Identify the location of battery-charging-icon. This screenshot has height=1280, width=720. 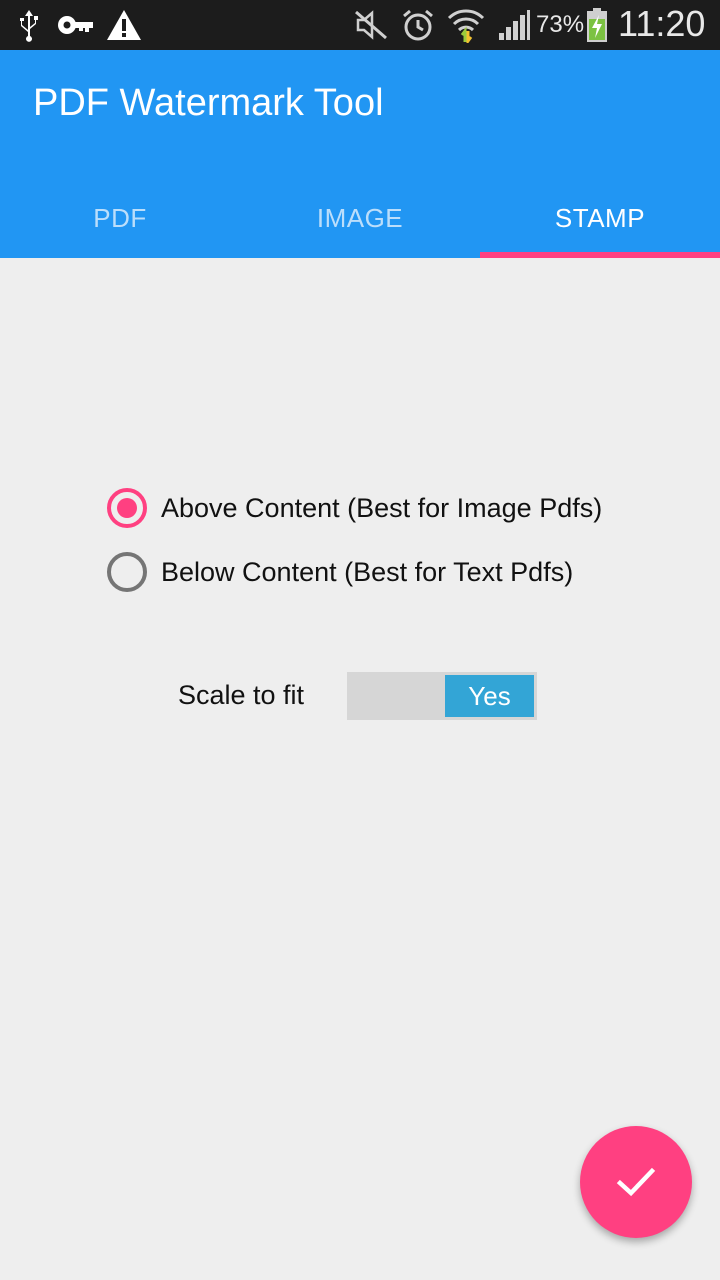
(597, 25).